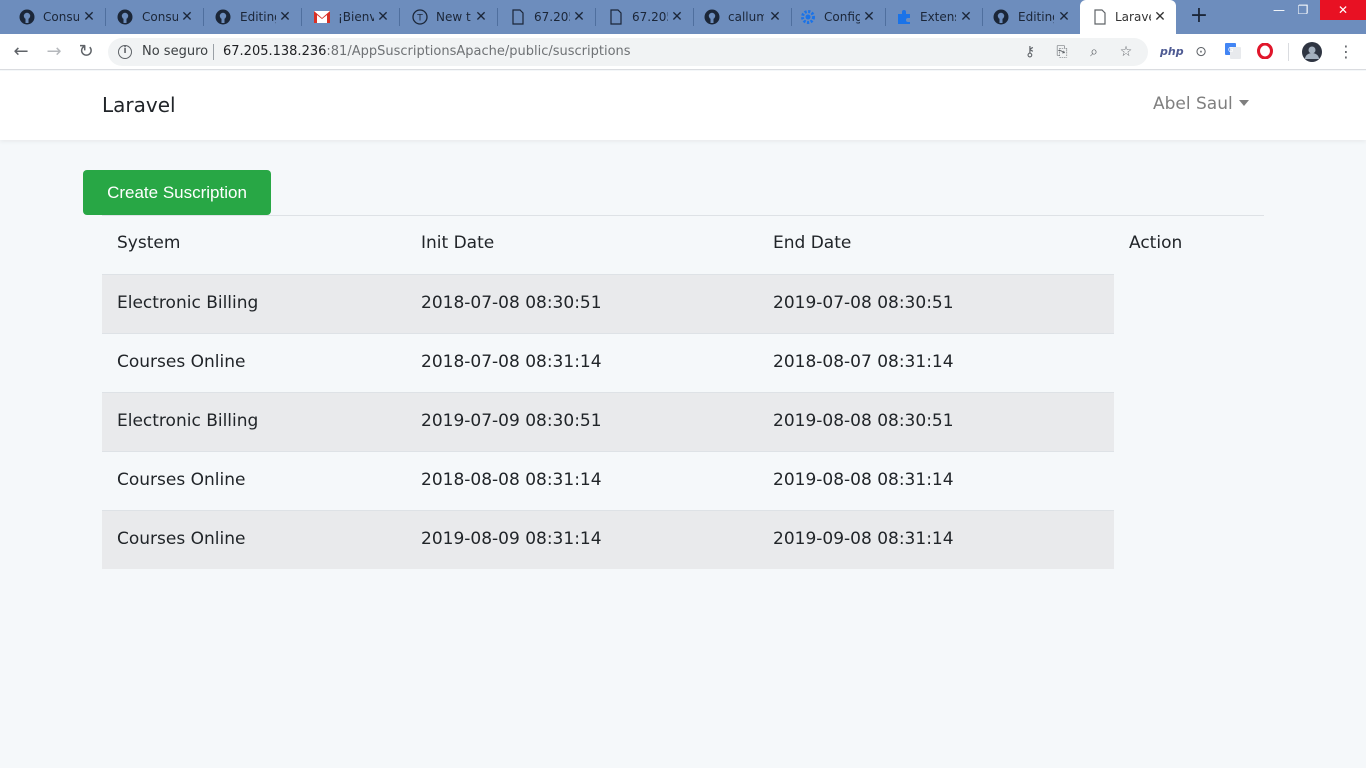 Image resolution: width=1366 pixels, height=768 pixels. What do you see at coordinates (746, 17) in the screenshot?
I see `tab-title: callum` at bounding box center [746, 17].